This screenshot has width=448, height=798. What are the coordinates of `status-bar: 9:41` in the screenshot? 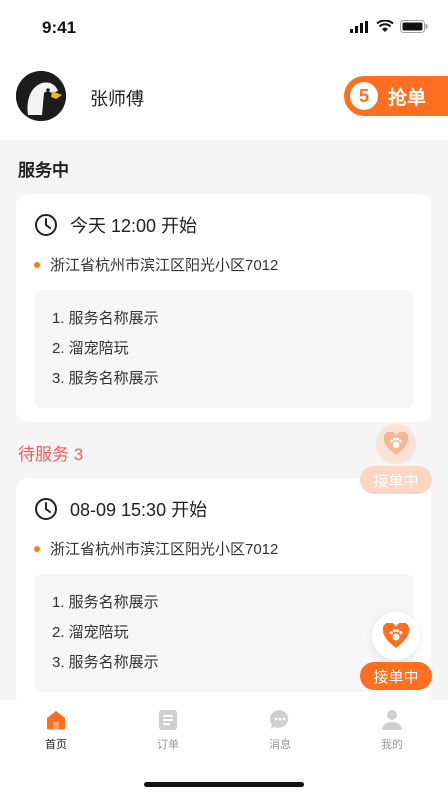 It's located at (224, 28).